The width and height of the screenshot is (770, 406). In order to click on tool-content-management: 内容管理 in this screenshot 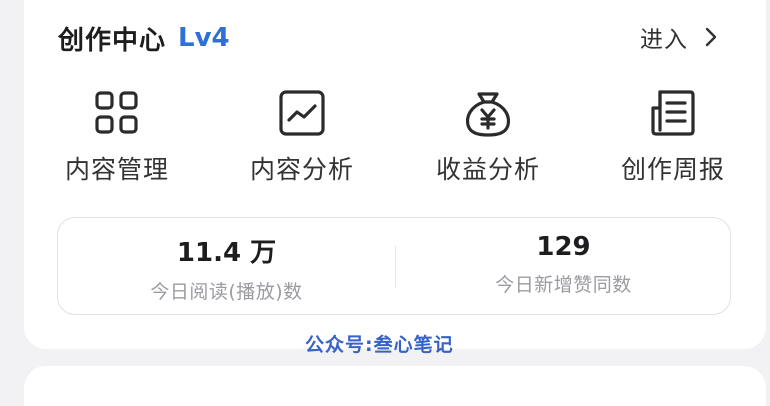, I will do `click(117, 136)`.